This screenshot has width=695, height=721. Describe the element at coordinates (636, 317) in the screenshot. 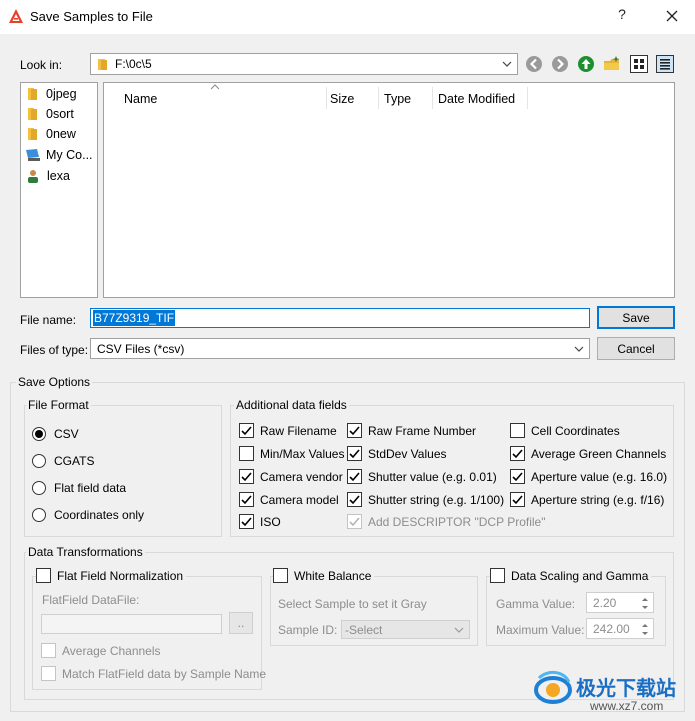

I see `save-button: Save` at that location.